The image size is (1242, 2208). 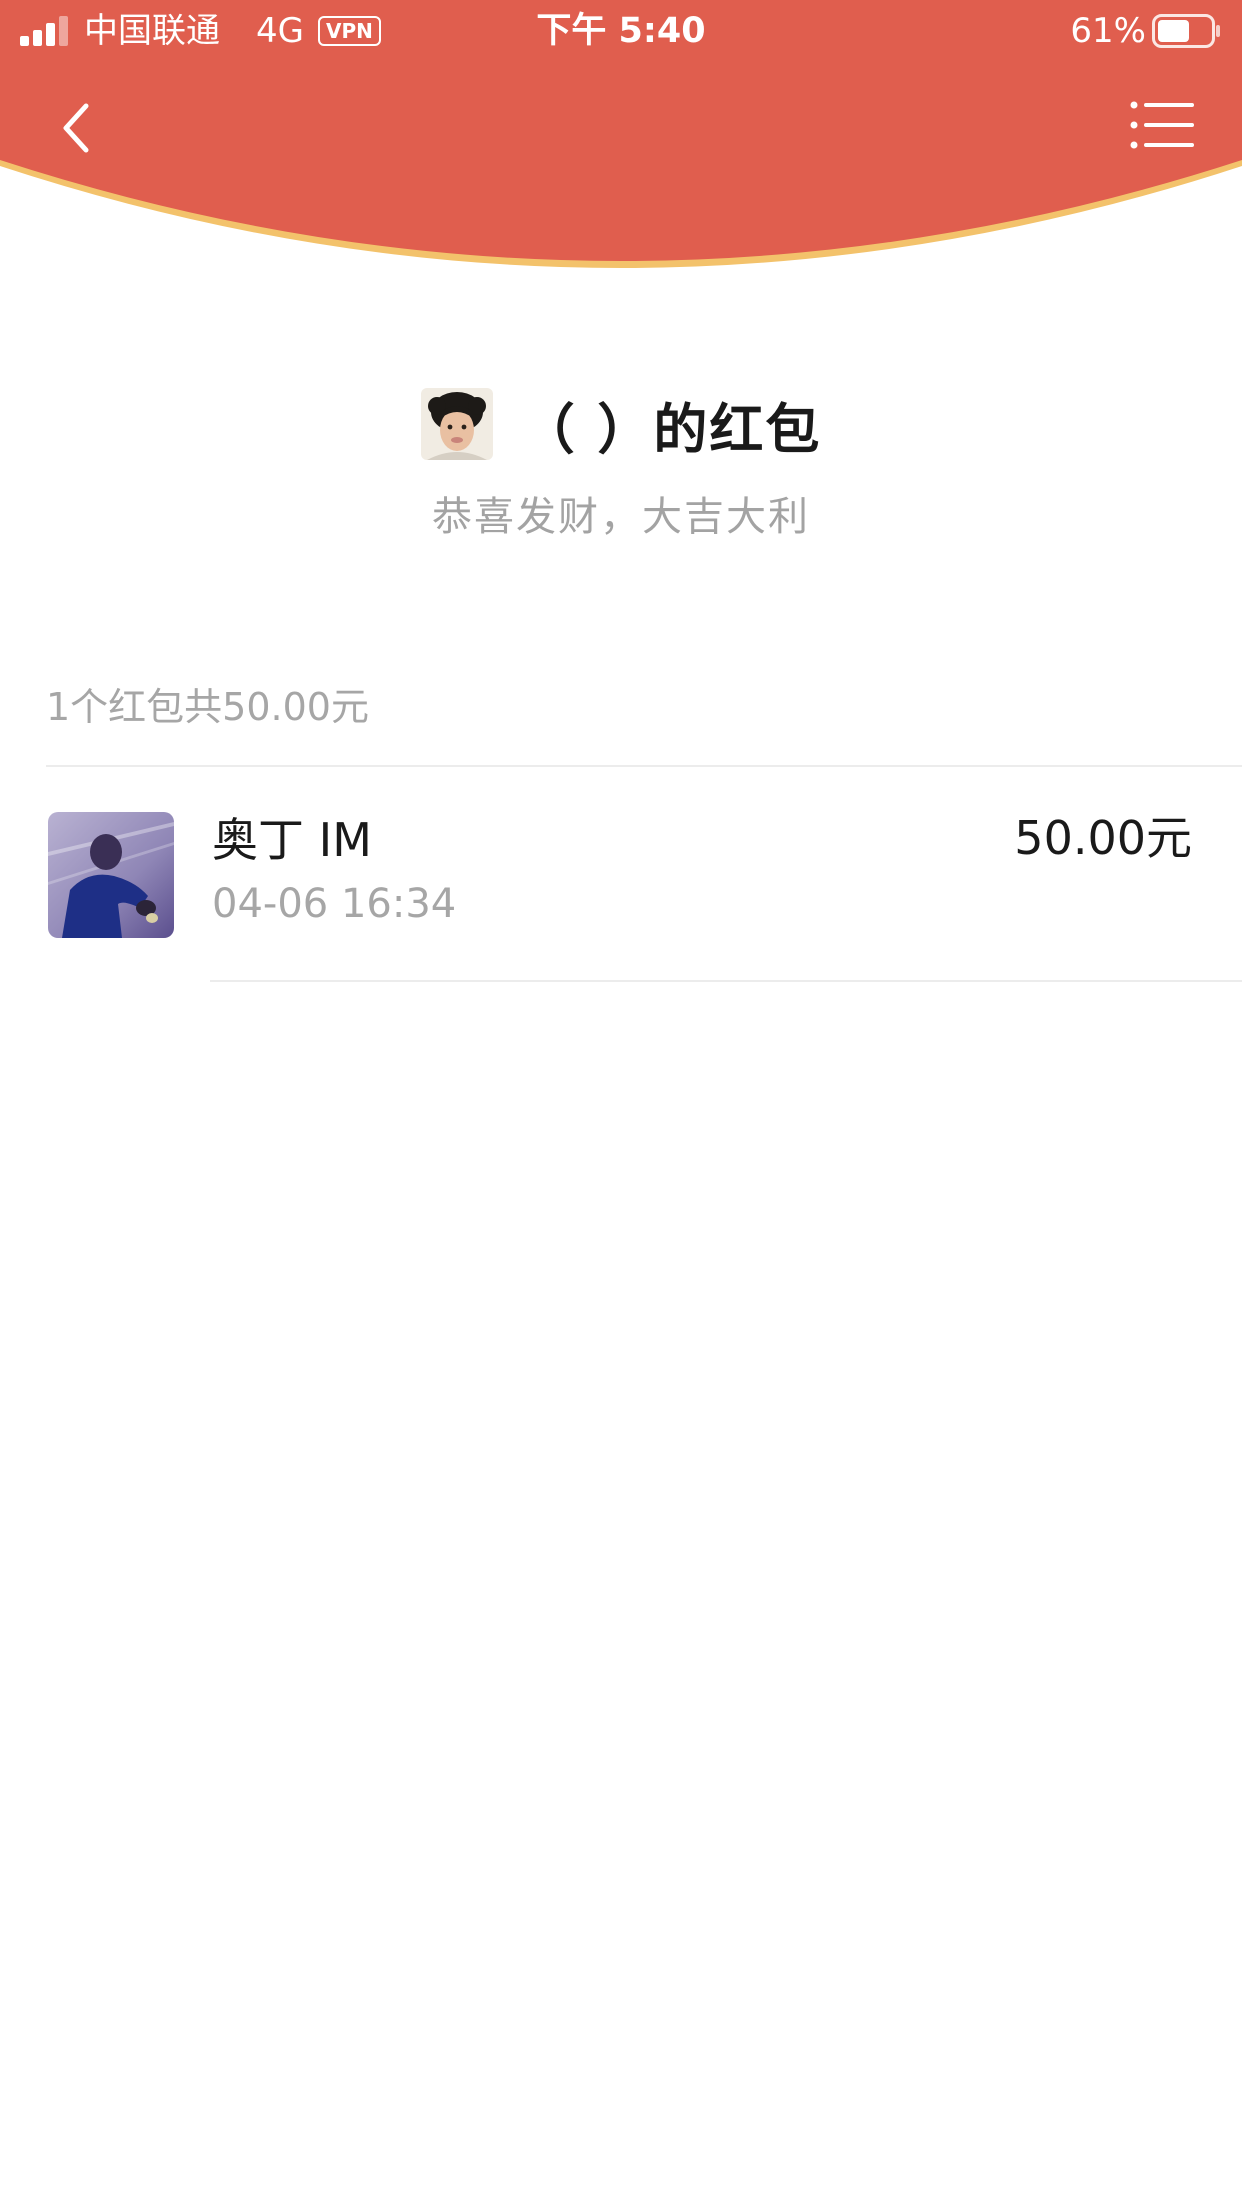 I want to click on status-bar: 中国联通 4G VPN 下午 5:40 61%, so click(x=621, y=31).